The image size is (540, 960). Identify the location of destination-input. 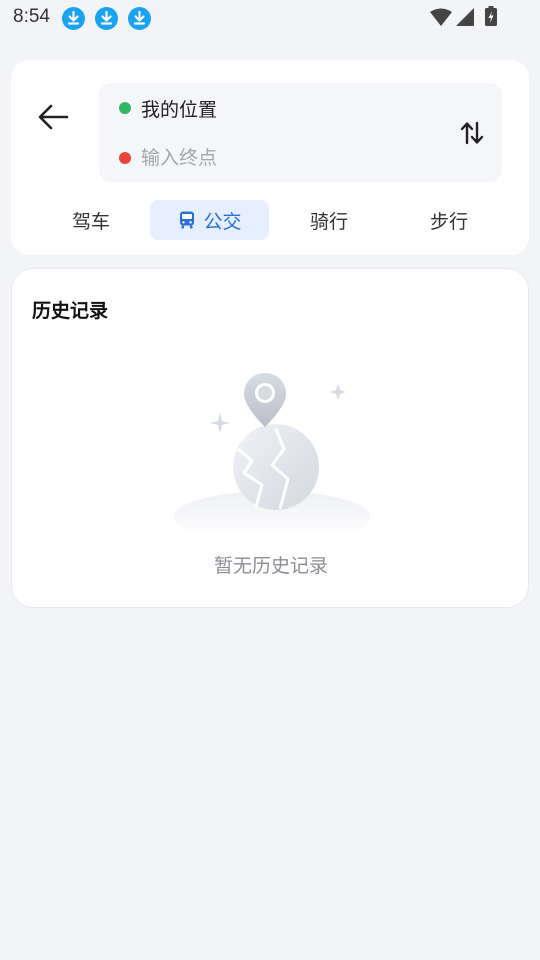
(281, 158).